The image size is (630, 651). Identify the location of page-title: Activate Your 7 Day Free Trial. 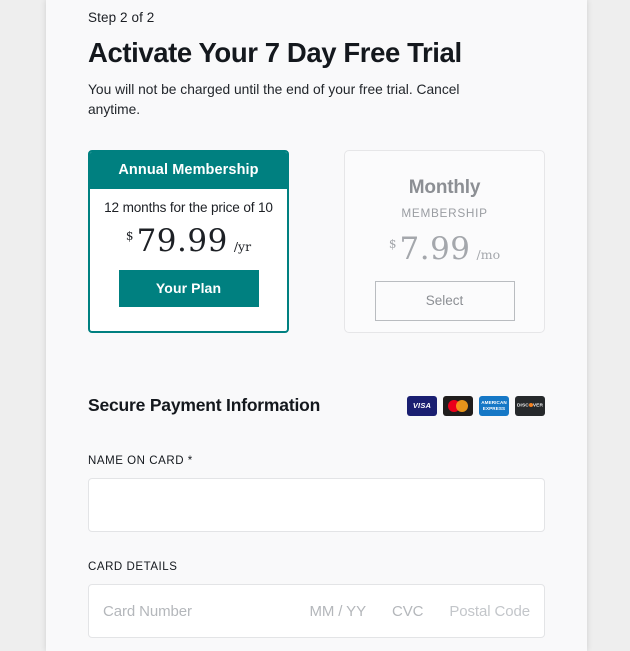
(275, 52).